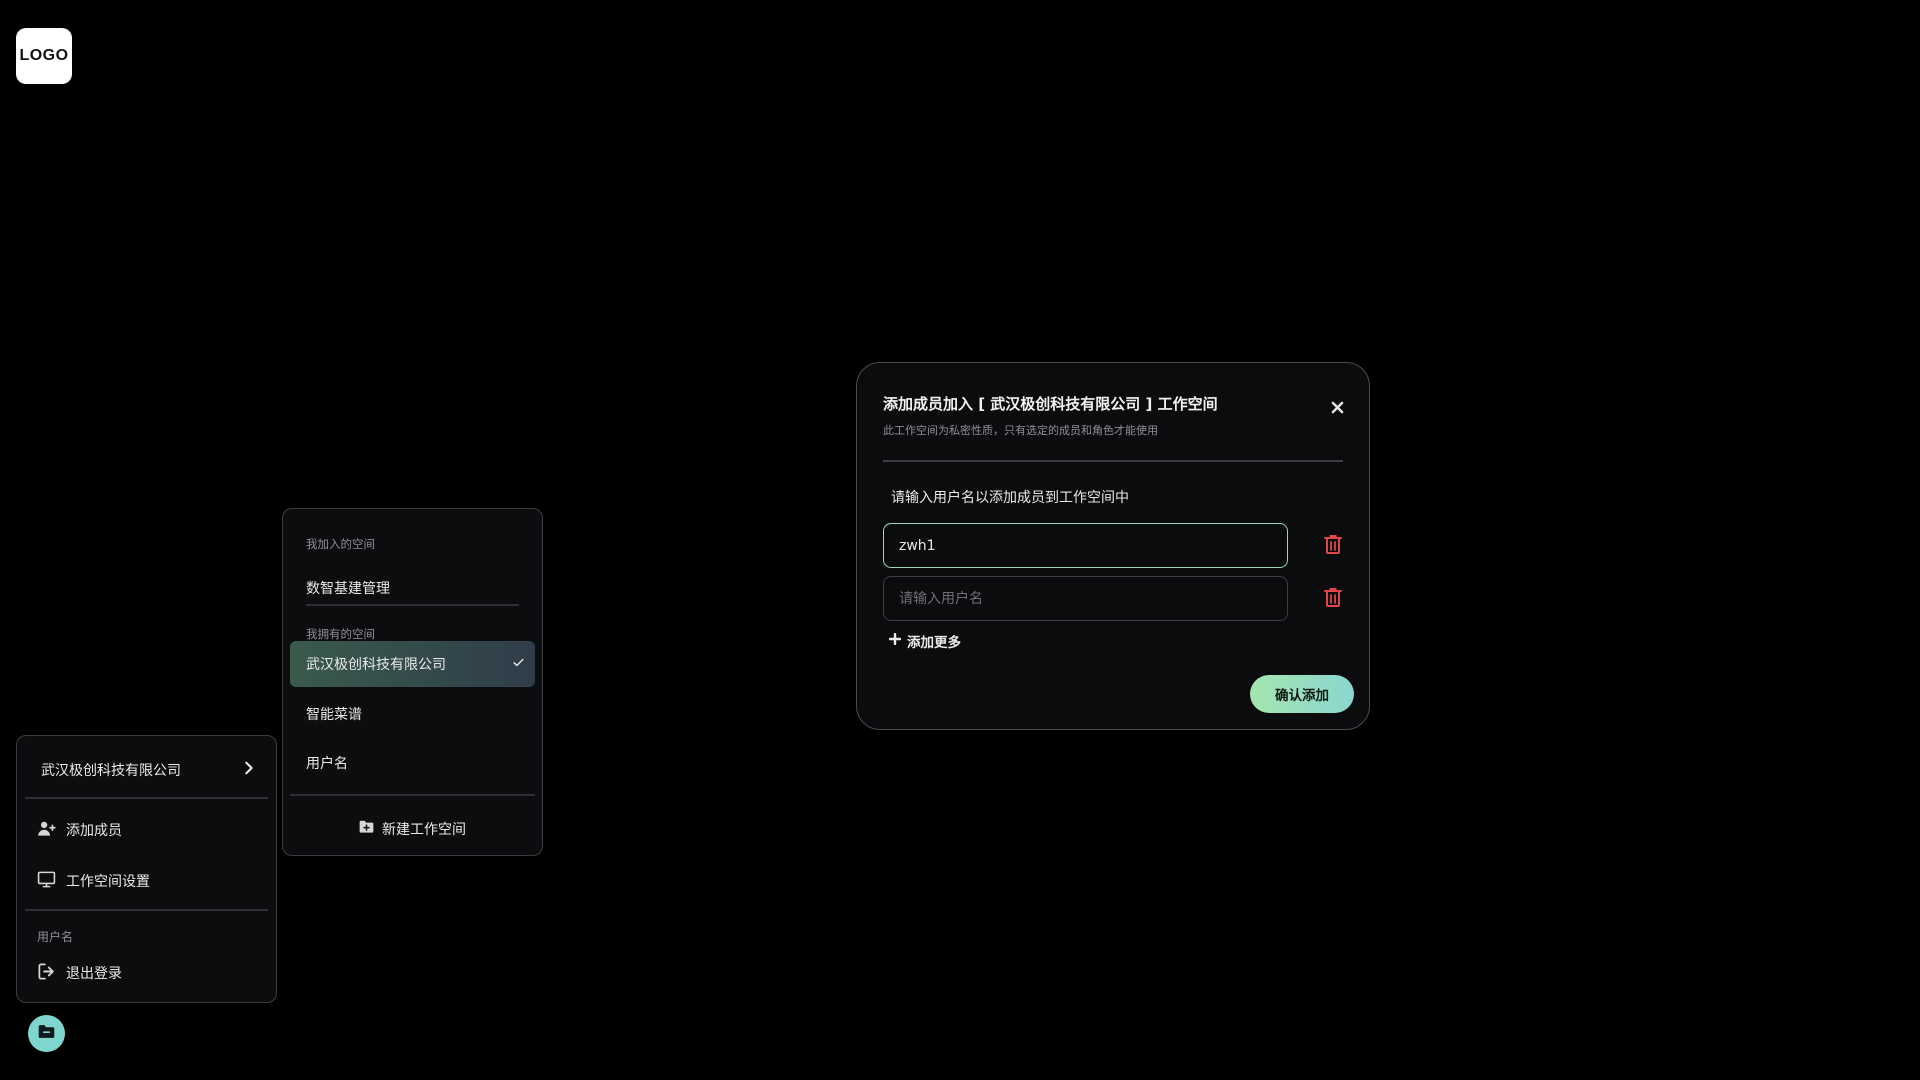 The height and width of the screenshot is (1080, 1920). I want to click on workspace-item-label: 用户名, so click(327, 764).